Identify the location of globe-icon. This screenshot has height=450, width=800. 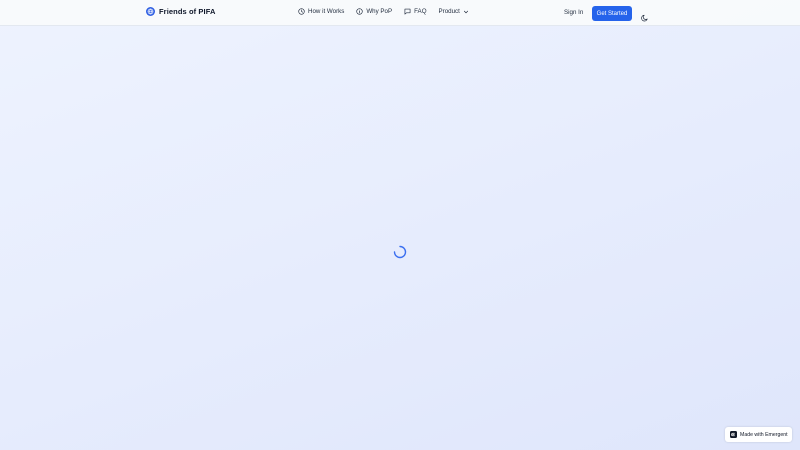
(150, 11).